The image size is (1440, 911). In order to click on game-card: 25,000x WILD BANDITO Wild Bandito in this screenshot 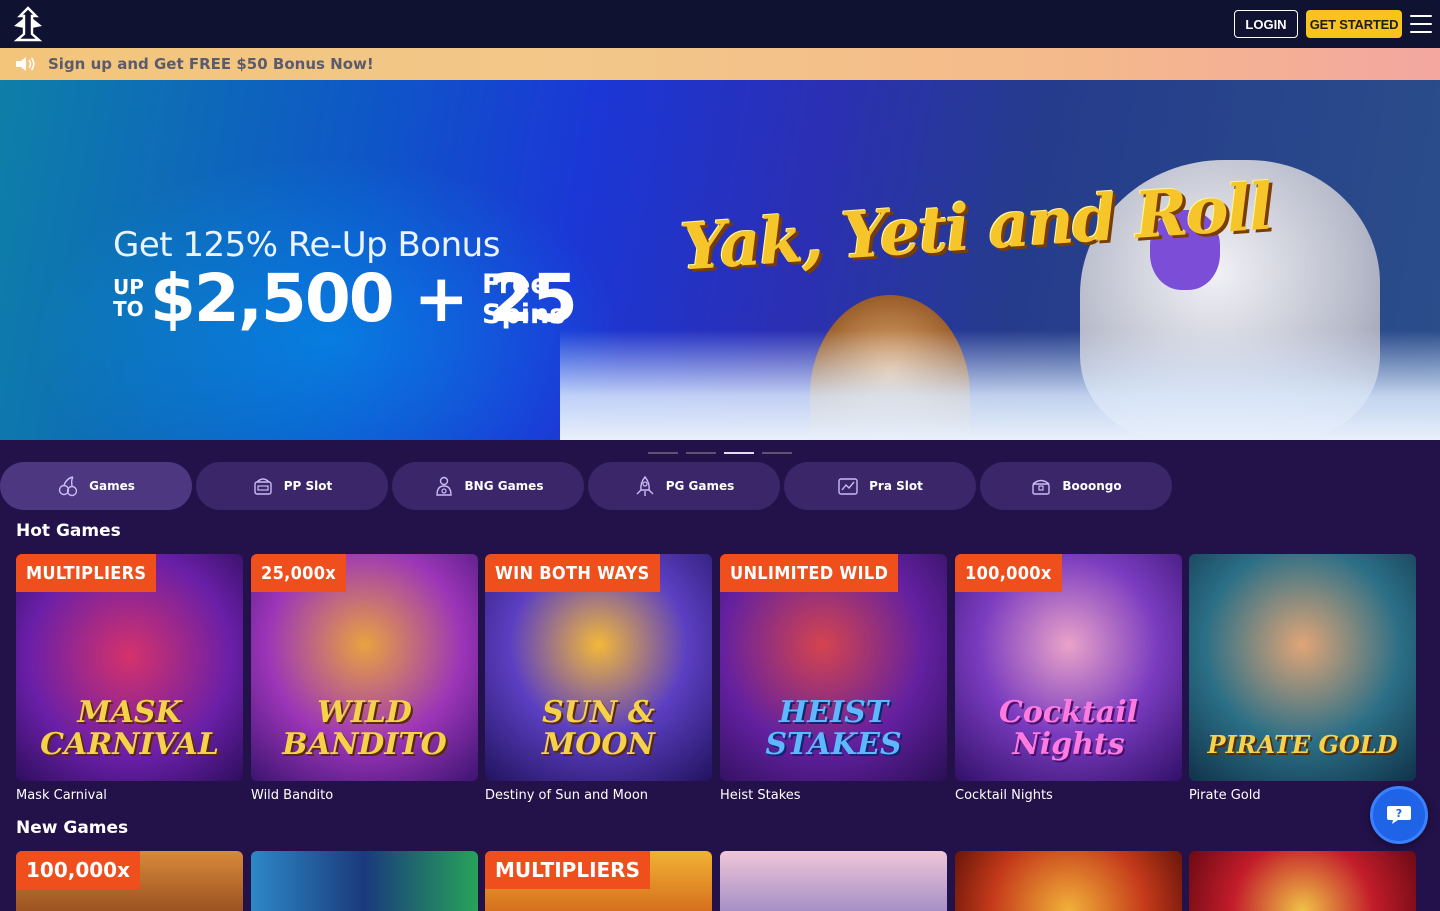, I will do `click(364, 678)`.